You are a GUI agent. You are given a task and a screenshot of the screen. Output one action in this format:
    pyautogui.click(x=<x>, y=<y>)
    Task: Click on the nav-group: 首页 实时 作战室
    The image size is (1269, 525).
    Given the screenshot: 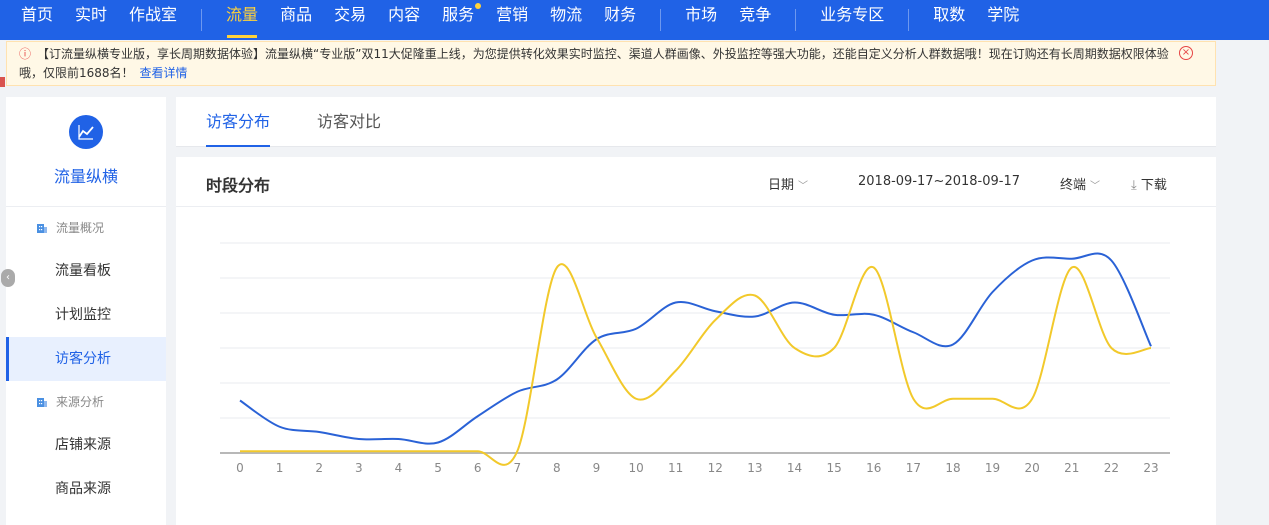 What is the action you would take?
    pyautogui.click(x=99, y=20)
    